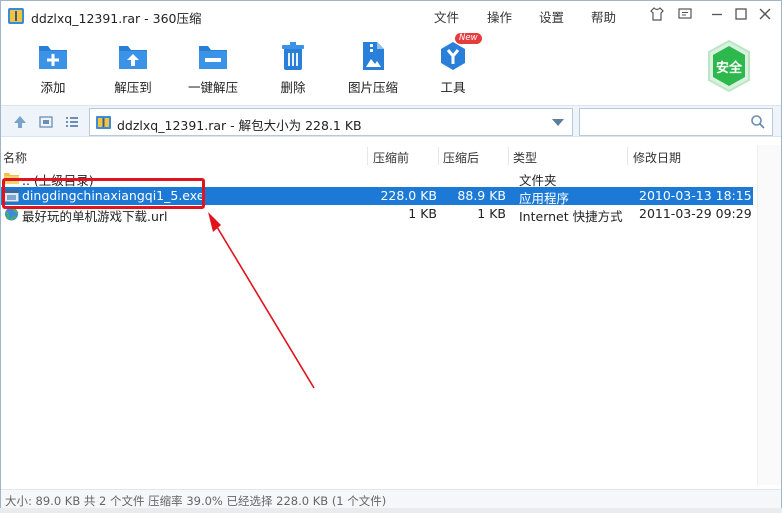 Image resolution: width=782 pixels, height=513 pixels. I want to click on menu-help: 帮助, so click(603, 16).